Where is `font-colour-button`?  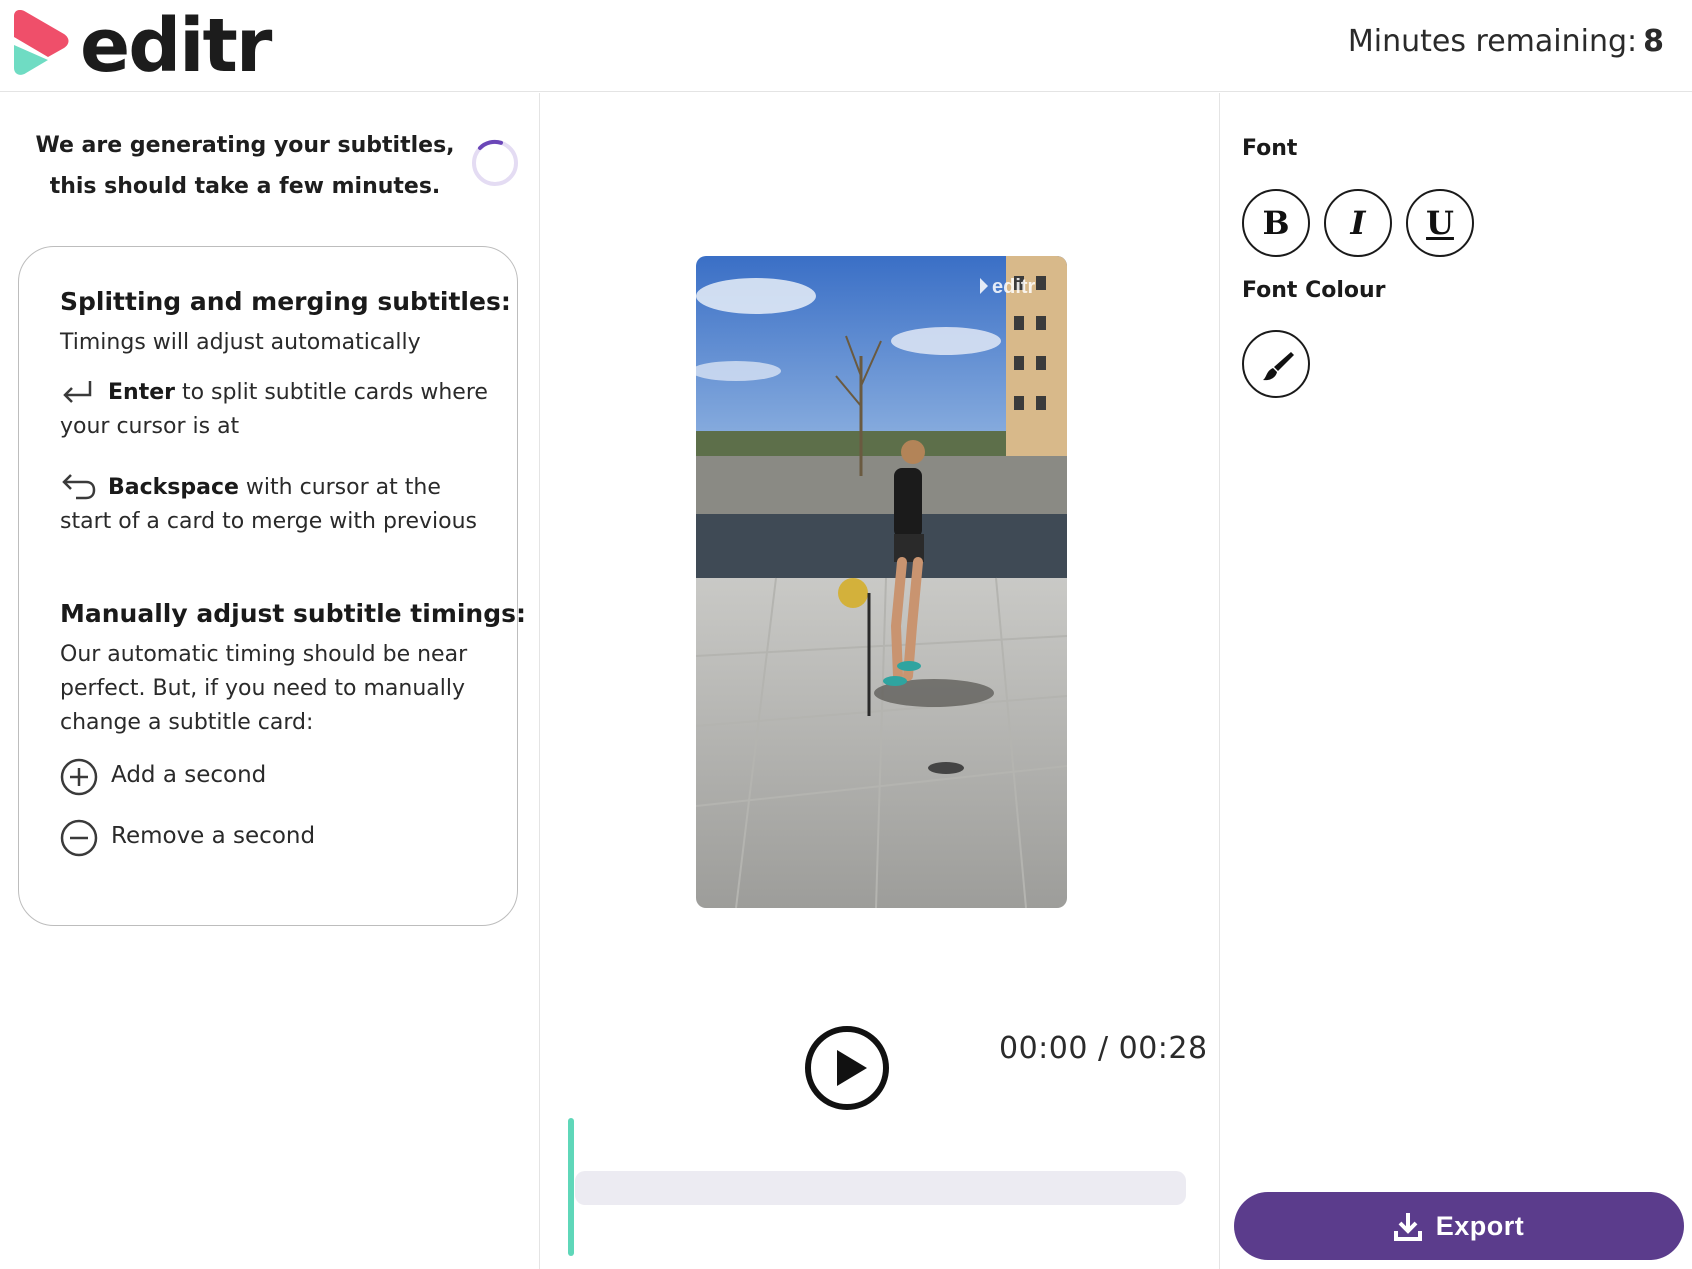
font-colour-button is located at coordinates (1276, 364).